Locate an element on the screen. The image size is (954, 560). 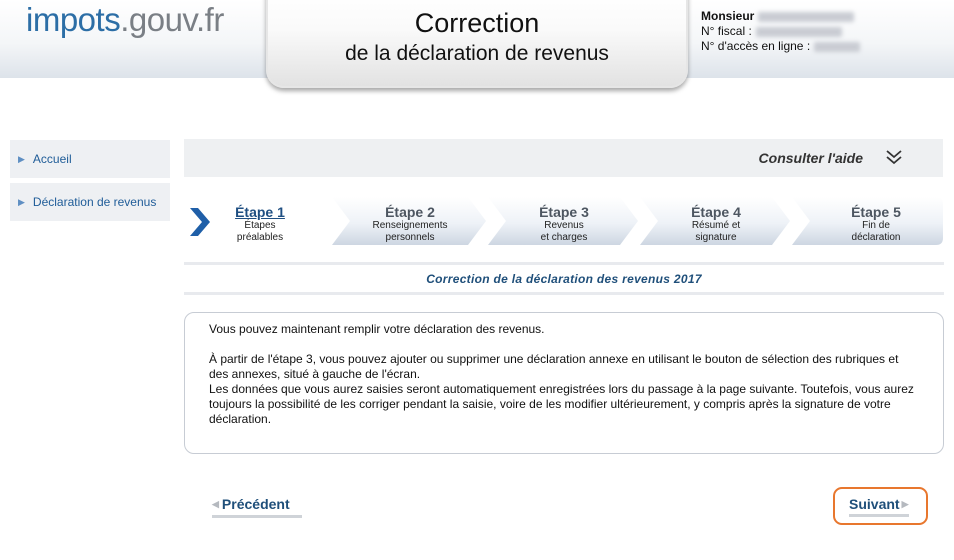
previous-button: ◀ Précédent is located at coordinates (257, 506).